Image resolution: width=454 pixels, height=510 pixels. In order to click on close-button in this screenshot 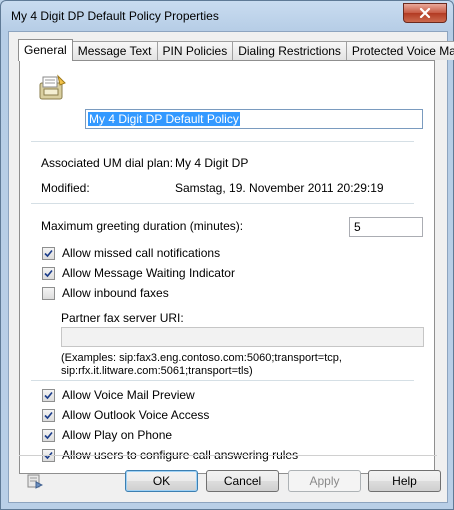, I will do `click(425, 13)`.